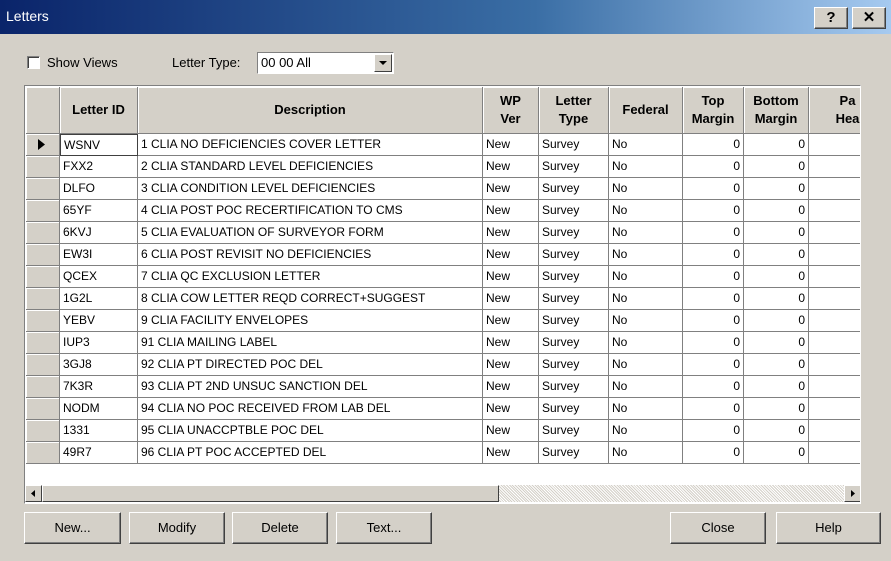 The image size is (891, 561). What do you see at coordinates (99, 110) in the screenshot?
I see `header-letter-id: Letter ID` at bounding box center [99, 110].